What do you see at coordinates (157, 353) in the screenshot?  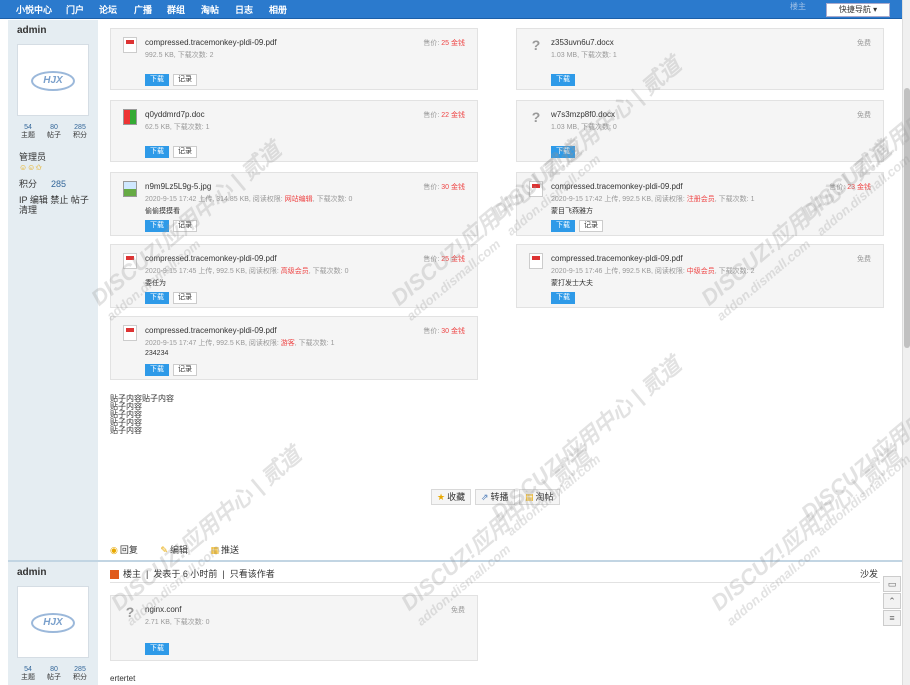 I see `attachment-description: 234234` at bounding box center [157, 353].